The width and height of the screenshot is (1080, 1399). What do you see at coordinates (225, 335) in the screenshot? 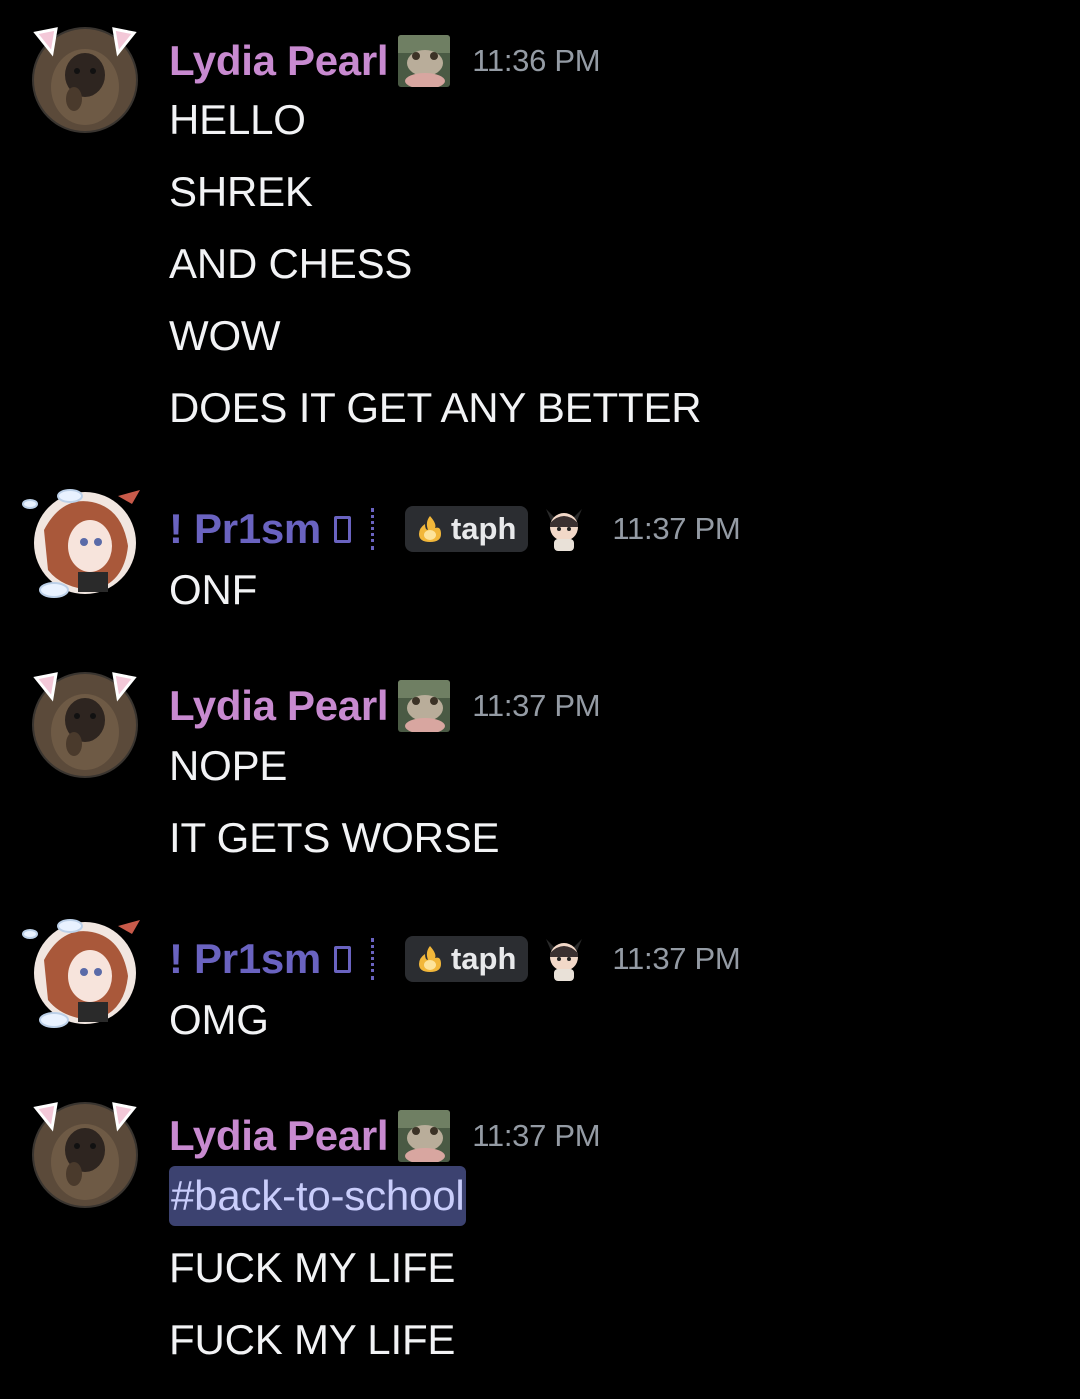
I see `message-line: WOW` at bounding box center [225, 335].